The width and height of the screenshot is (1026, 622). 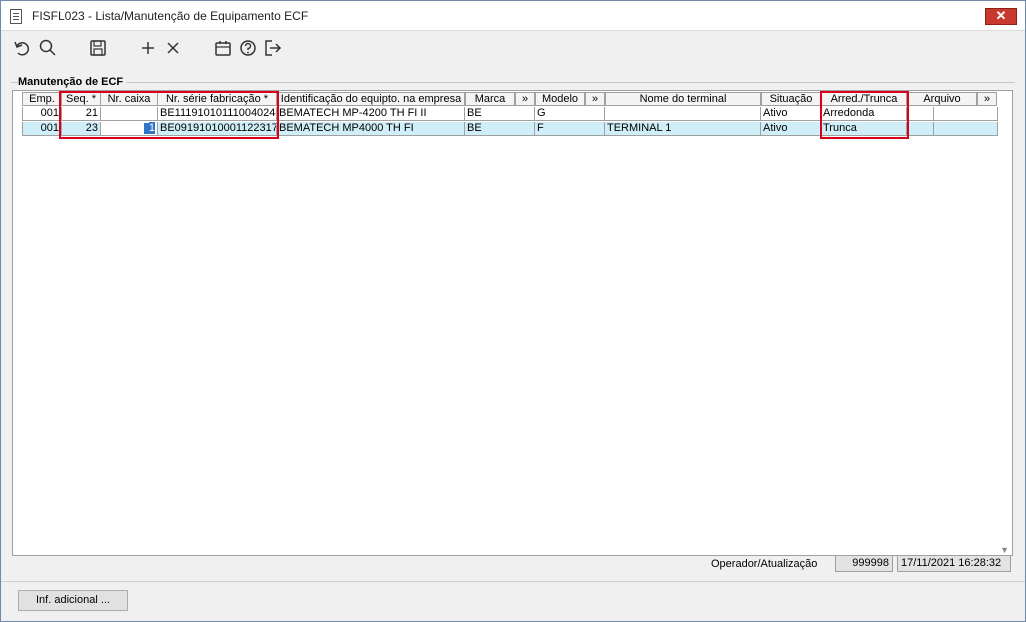 I want to click on cell-terminal, so click(x=683, y=114).